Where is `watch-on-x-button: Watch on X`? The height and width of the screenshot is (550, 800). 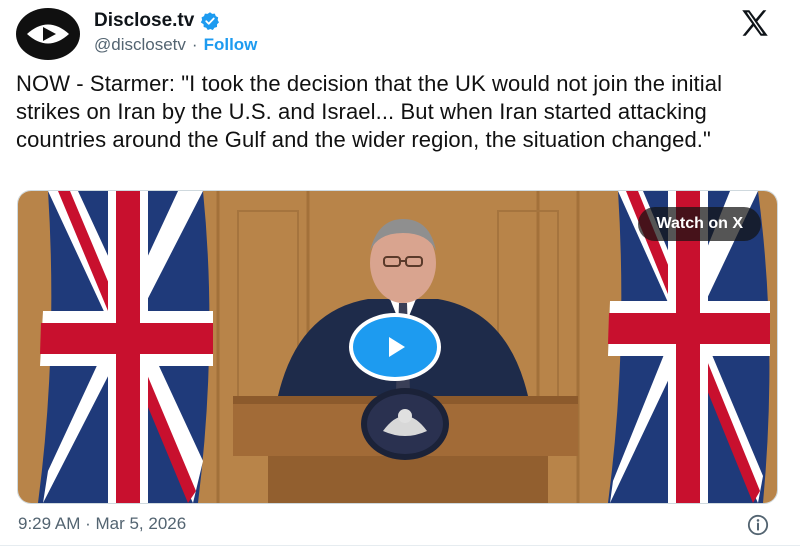 watch-on-x-button: Watch on X is located at coordinates (699, 224).